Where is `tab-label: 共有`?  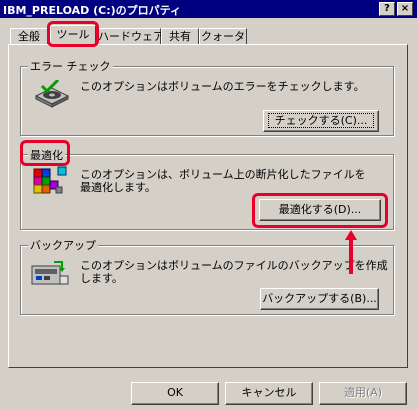 tab-label: 共有 is located at coordinates (180, 36).